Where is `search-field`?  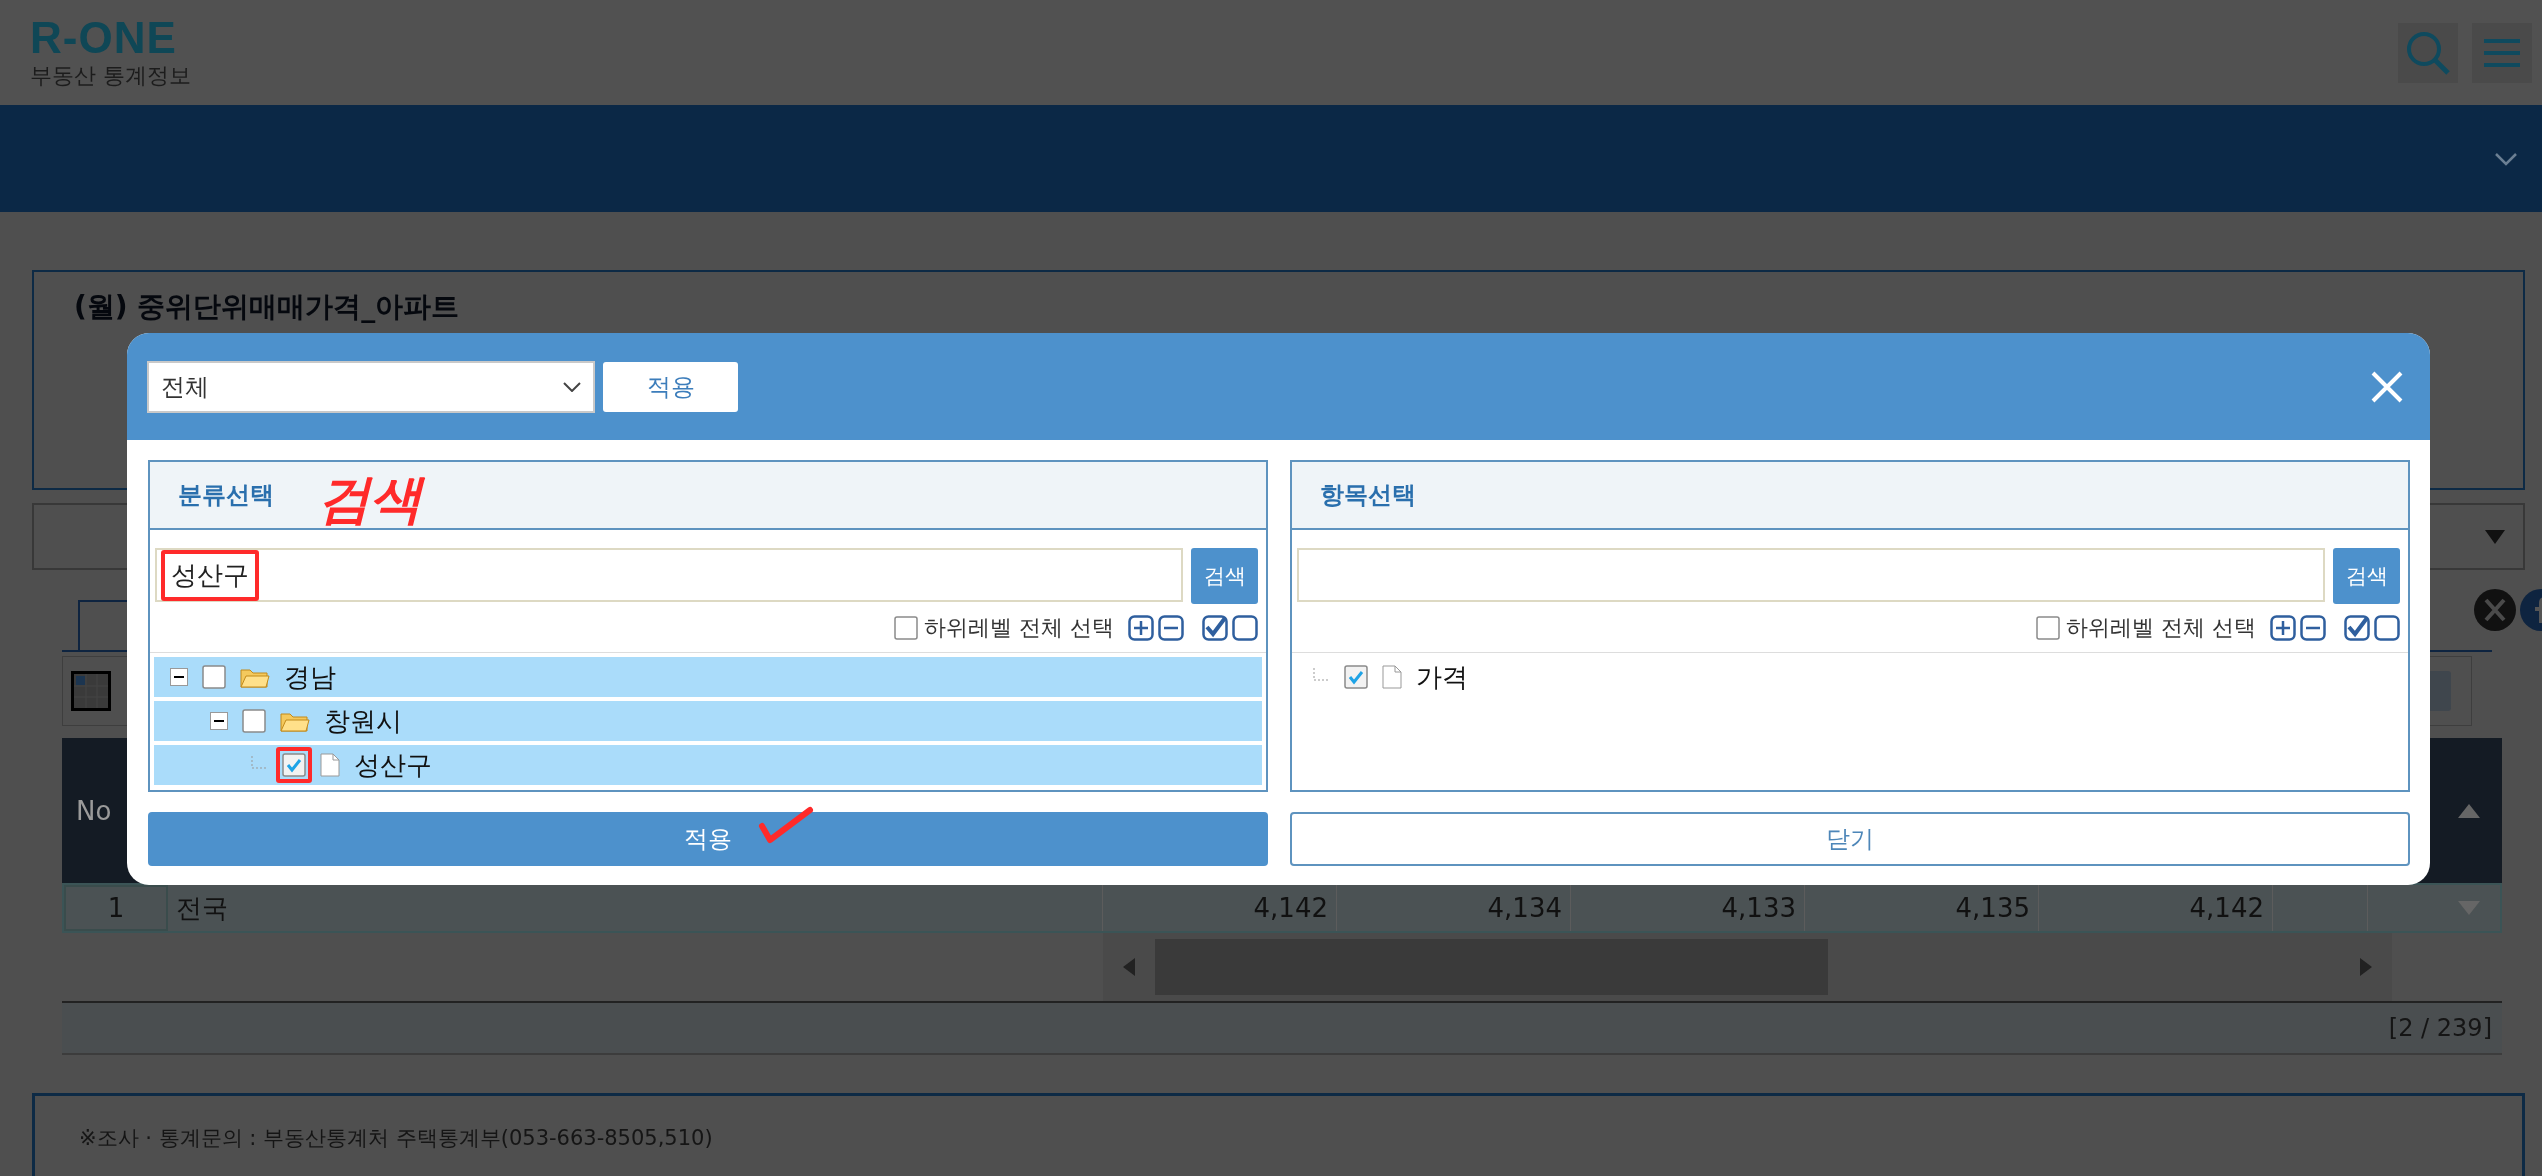 search-field is located at coordinates (1811, 575).